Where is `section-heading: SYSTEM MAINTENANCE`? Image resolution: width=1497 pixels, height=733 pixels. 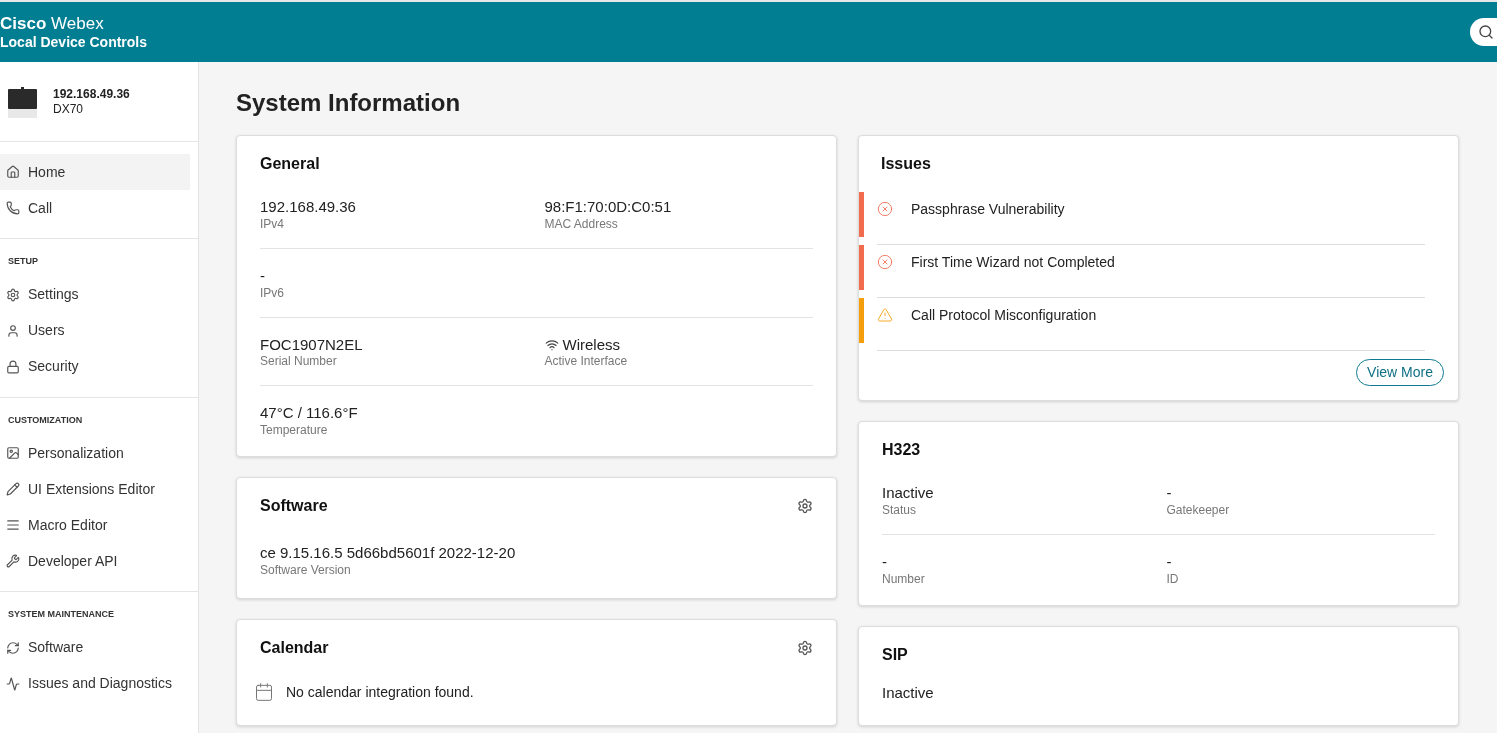 section-heading: SYSTEM MAINTENANCE is located at coordinates (61, 614).